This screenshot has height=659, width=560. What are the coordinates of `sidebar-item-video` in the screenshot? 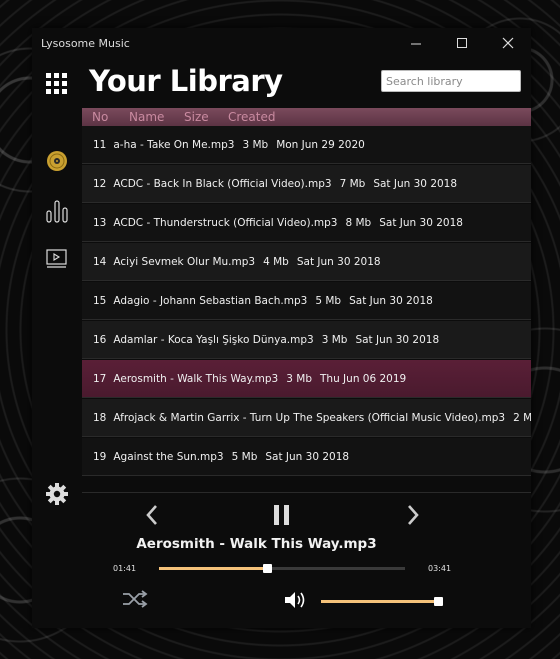 It's located at (57, 259).